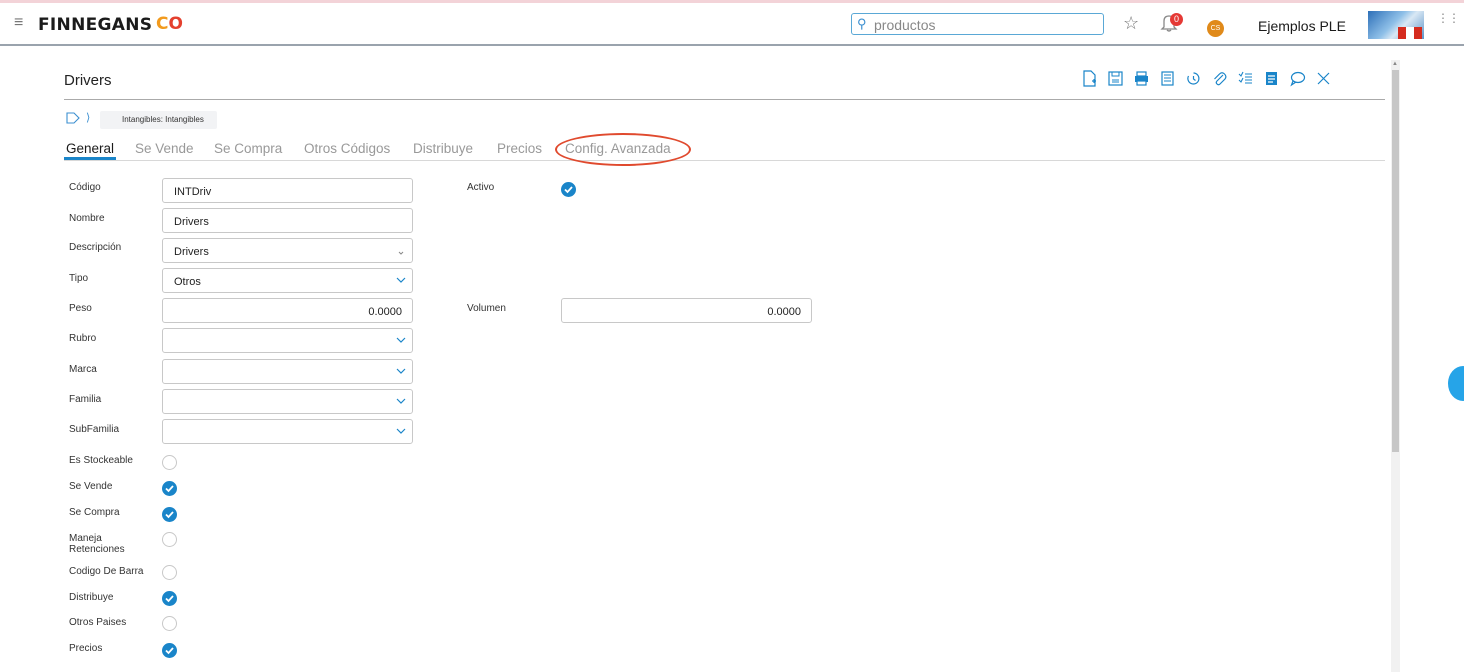 This screenshot has height=672, width=1464. I want to click on scrollbar-thumb, so click(1395, 261).